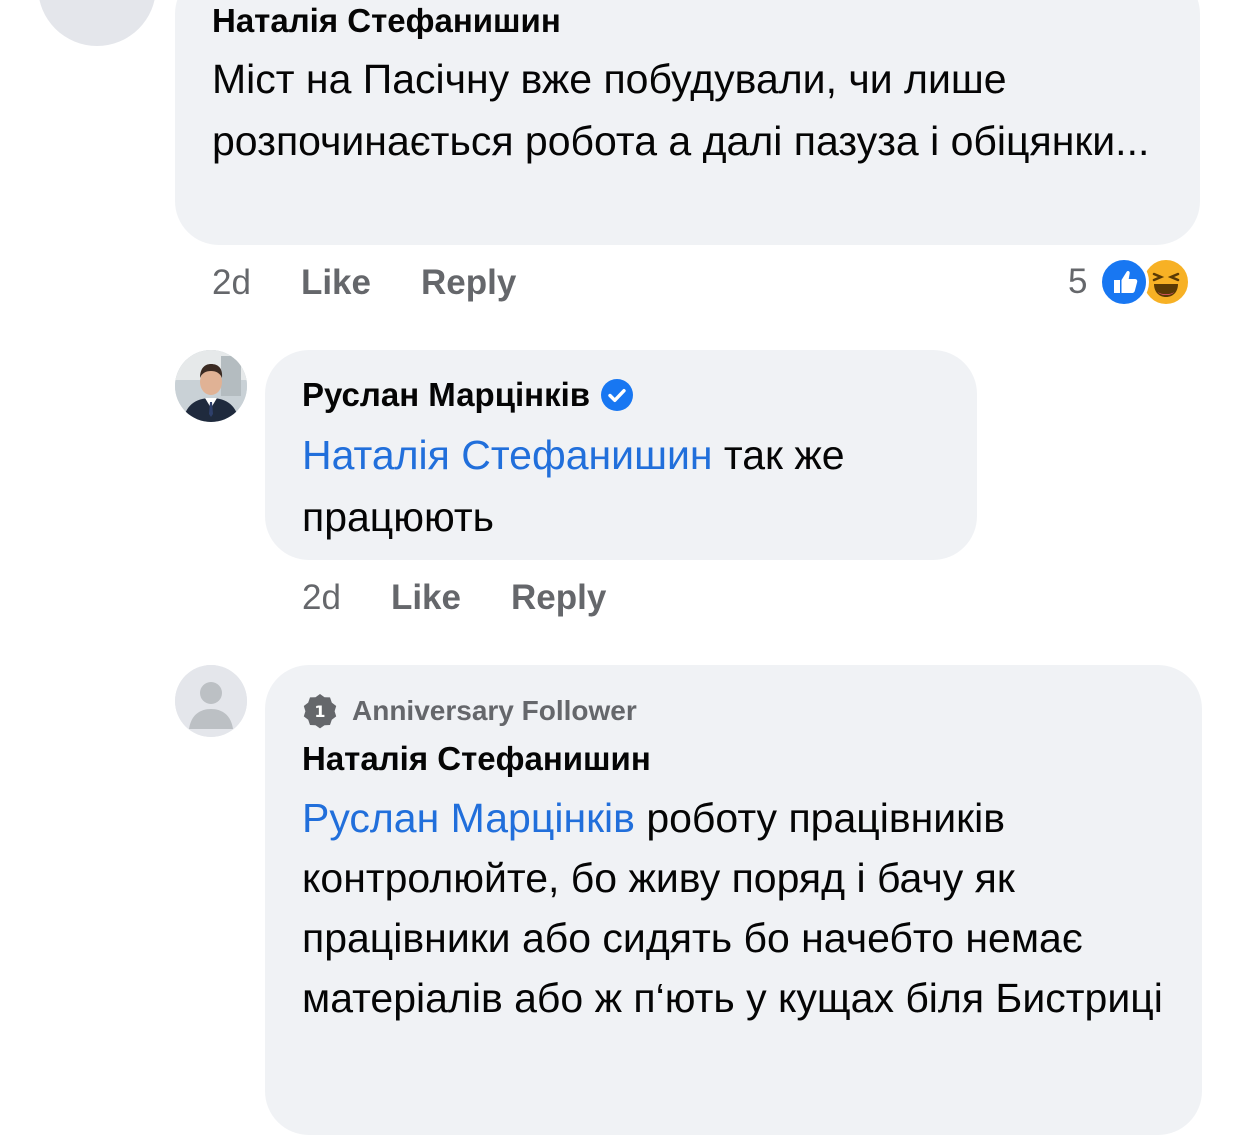 Image resolution: width=1242 pixels, height=1135 pixels. What do you see at coordinates (1078, 281) in the screenshot?
I see `reaction-count: 5` at bounding box center [1078, 281].